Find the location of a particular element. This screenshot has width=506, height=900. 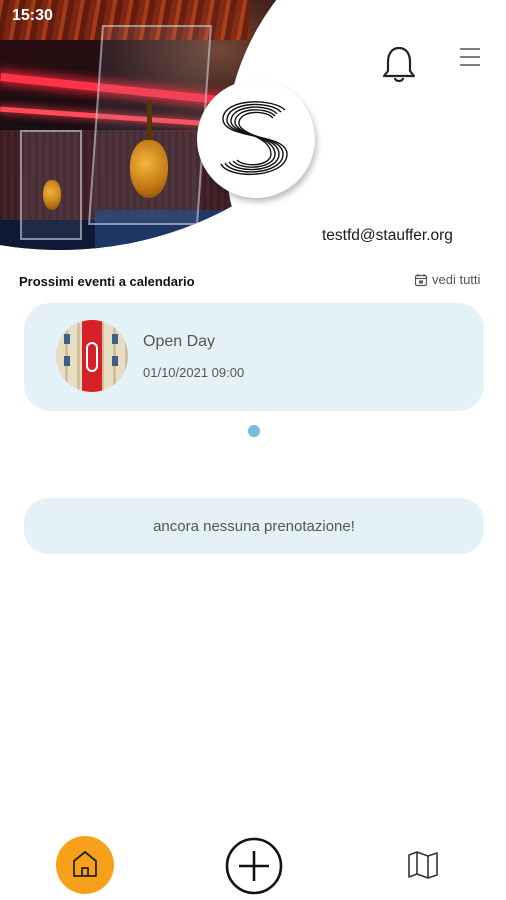

see-all-link: vedi tutti is located at coordinates (447, 279).